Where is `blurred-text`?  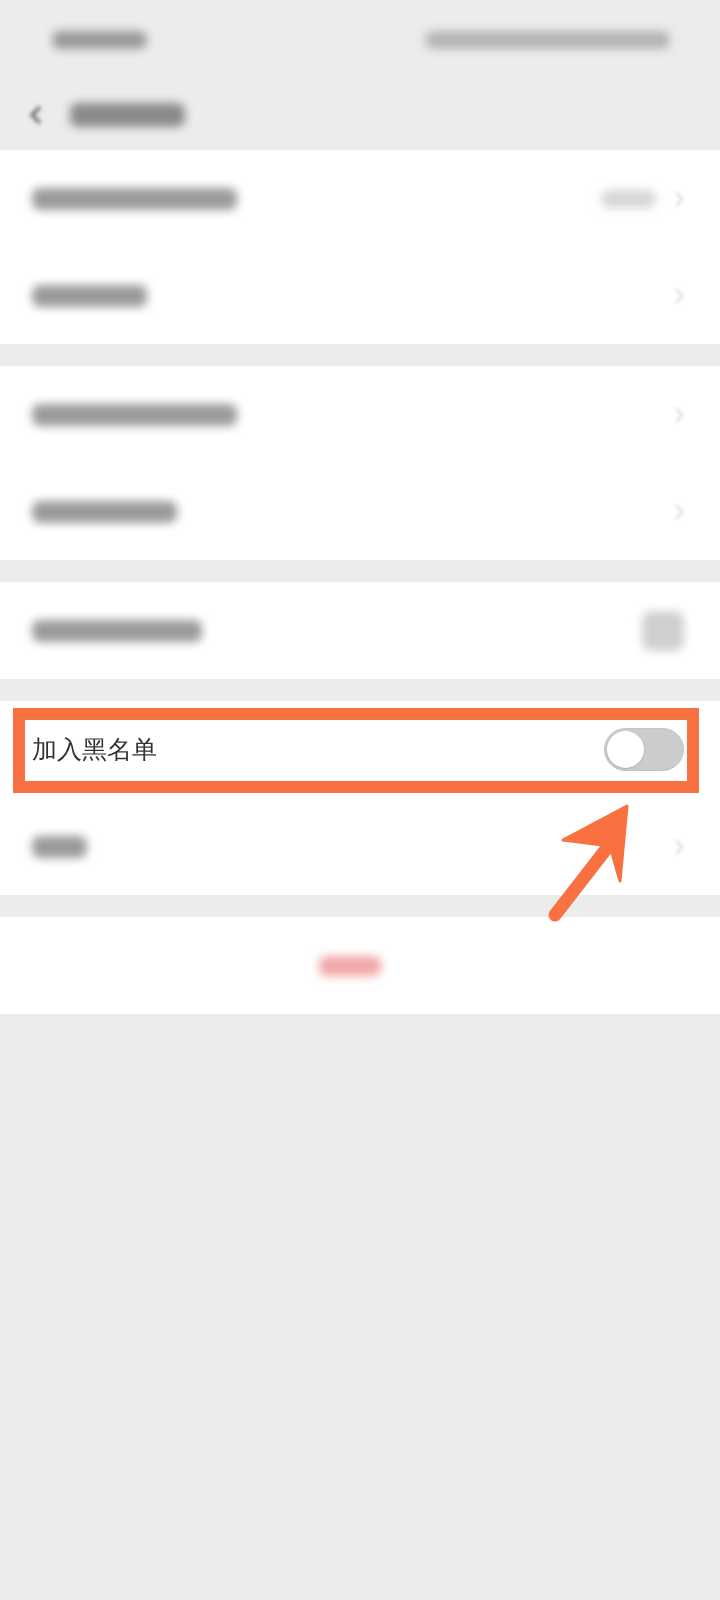
blurred-text is located at coordinates (59, 846).